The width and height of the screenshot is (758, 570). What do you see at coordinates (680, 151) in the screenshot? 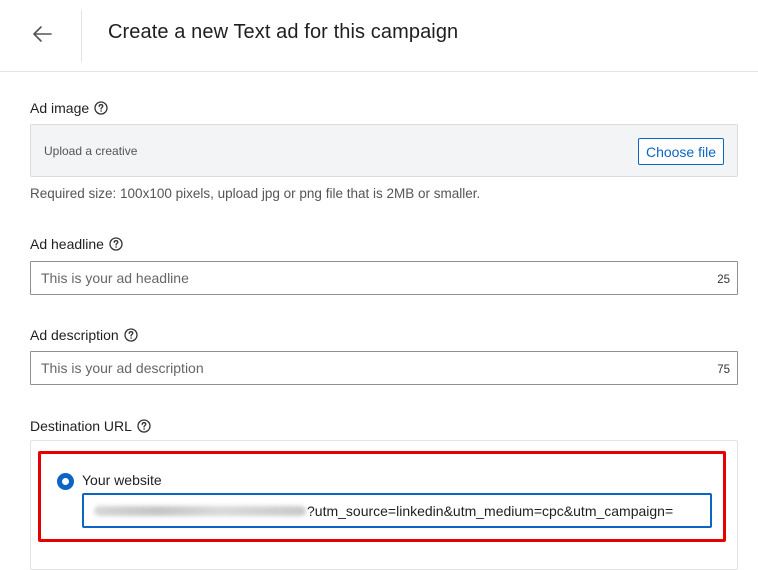
I see `choose-file-button: Choose file` at bounding box center [680, 151].